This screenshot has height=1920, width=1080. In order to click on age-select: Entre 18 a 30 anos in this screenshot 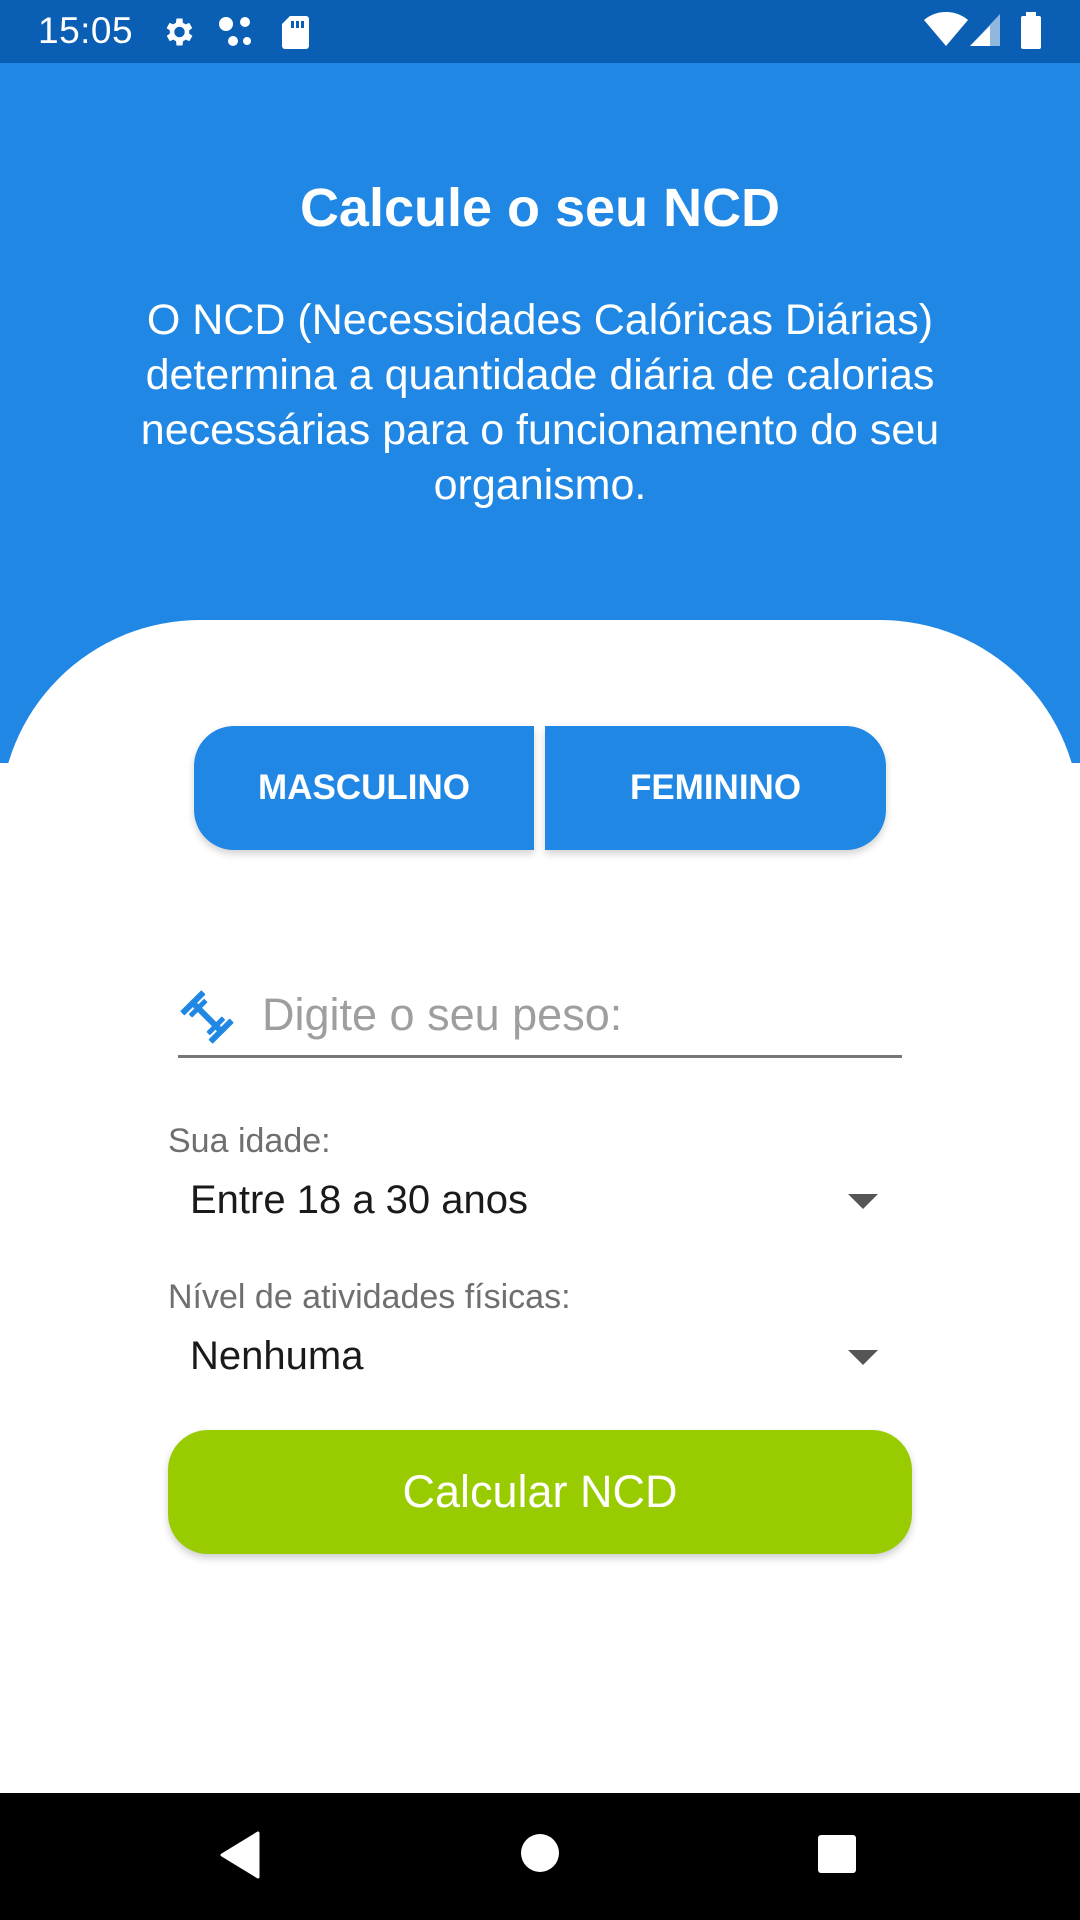, I will do `click(523, 1203)`.